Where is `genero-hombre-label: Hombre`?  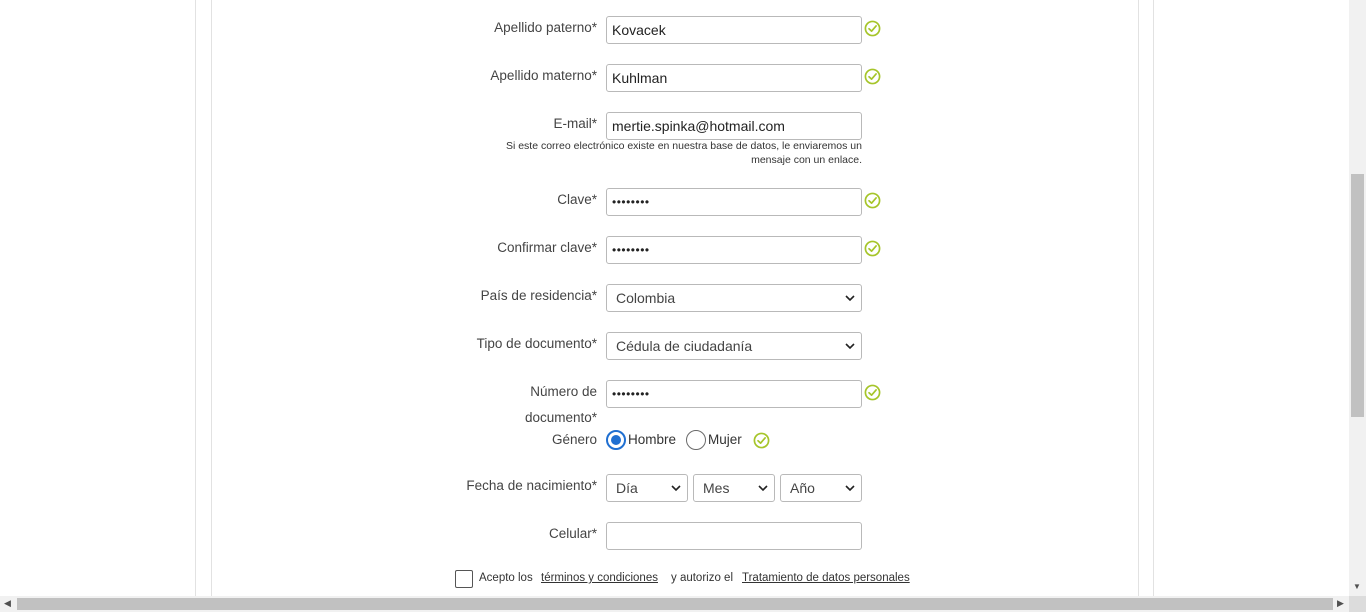
genero-hombre-label: Hombre is located at coordinates (652, 439).